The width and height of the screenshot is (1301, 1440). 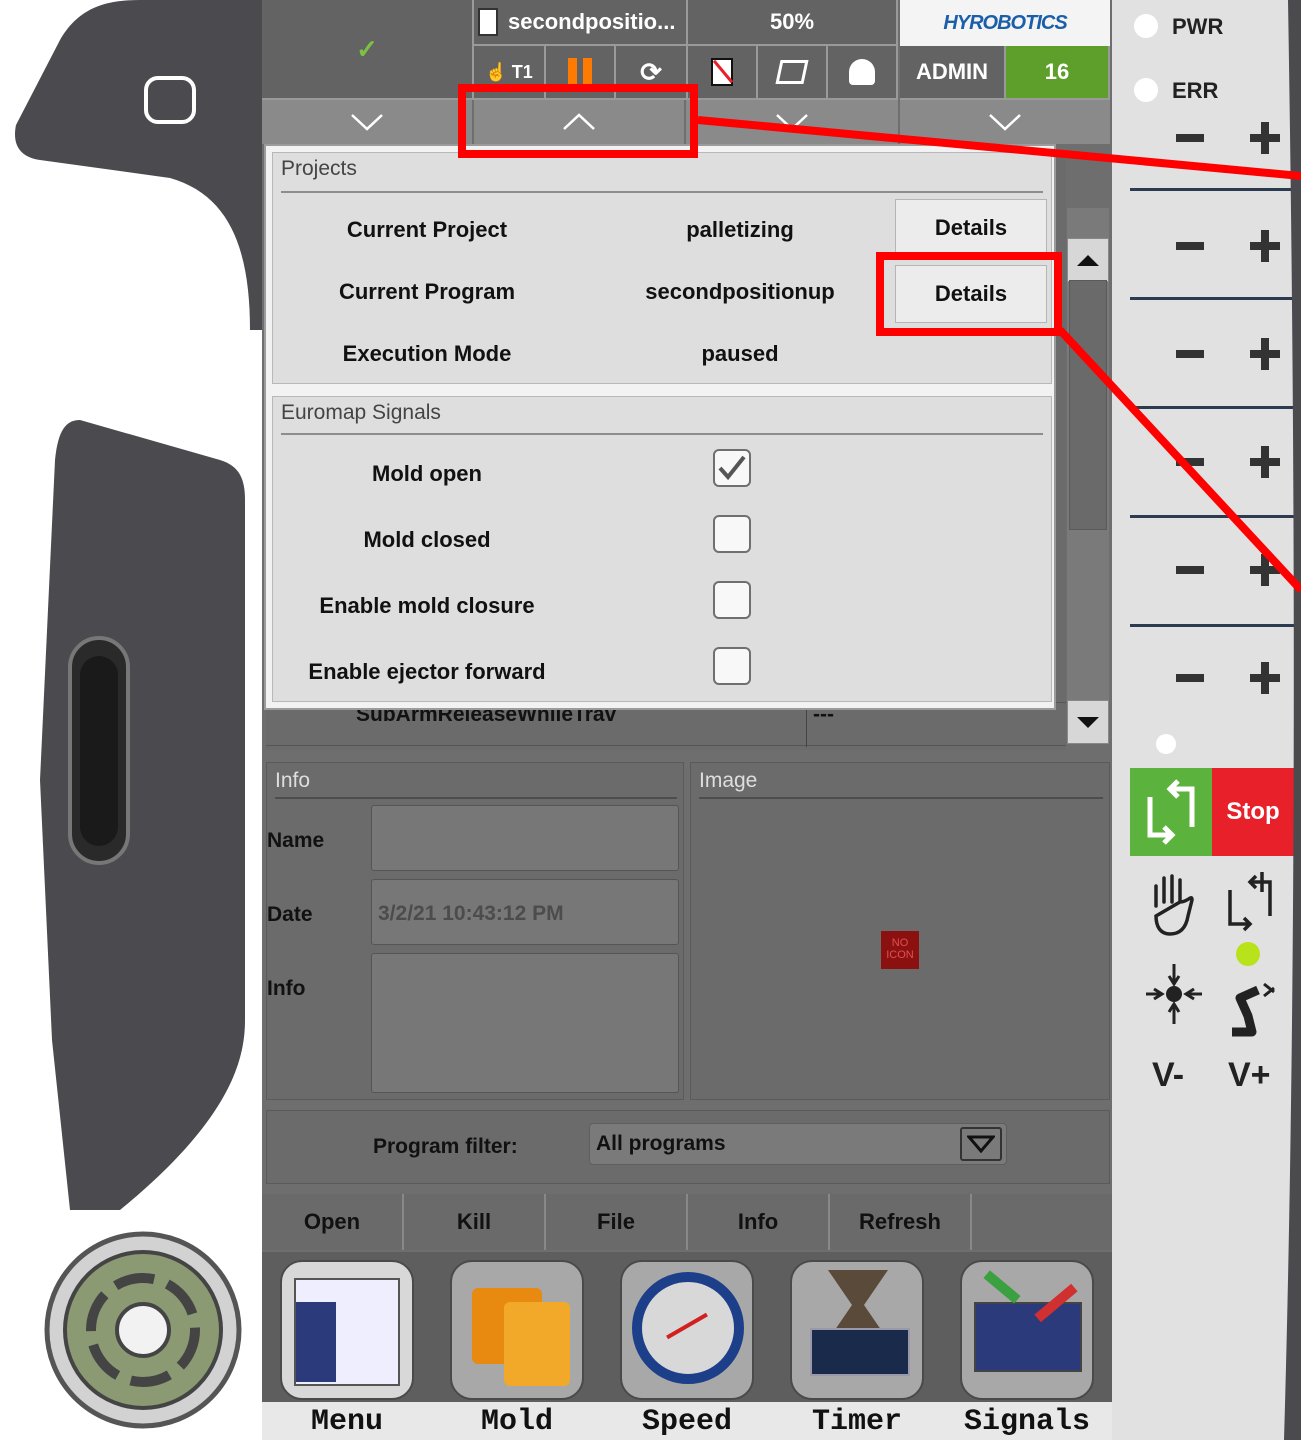 I want to click on current-project-label: Current Project, so click(x=427, y=229).